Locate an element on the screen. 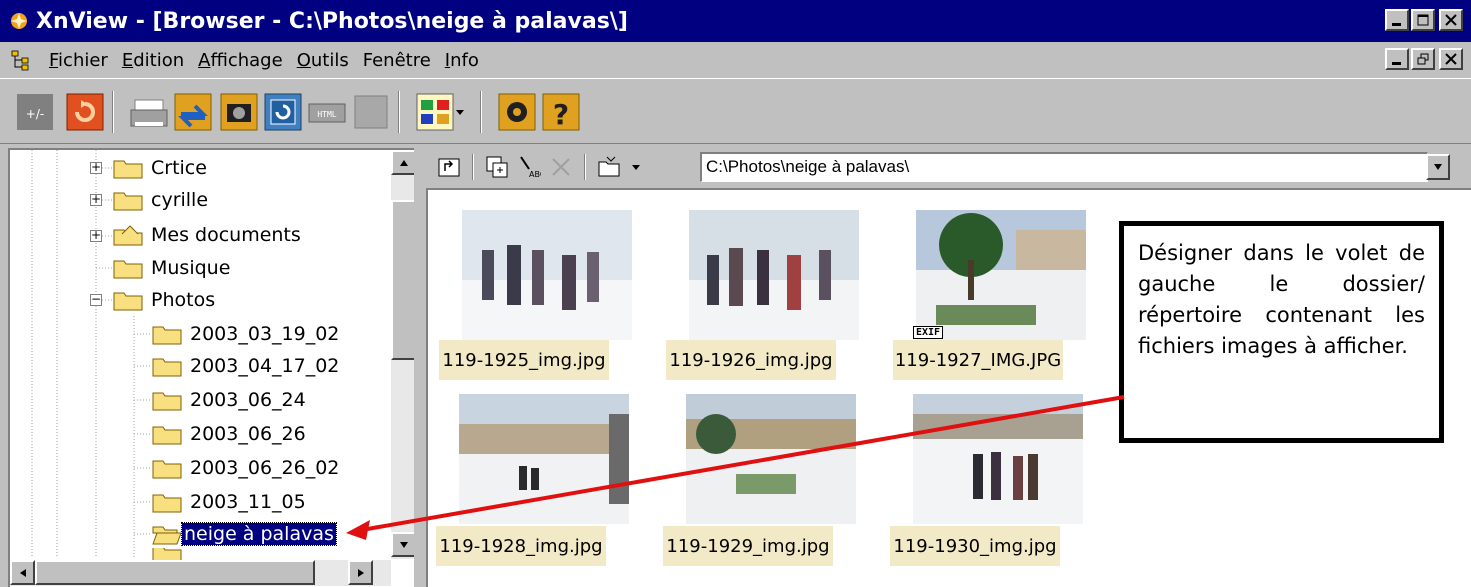  chevron-left-icon is located at coordinates (22, 572).